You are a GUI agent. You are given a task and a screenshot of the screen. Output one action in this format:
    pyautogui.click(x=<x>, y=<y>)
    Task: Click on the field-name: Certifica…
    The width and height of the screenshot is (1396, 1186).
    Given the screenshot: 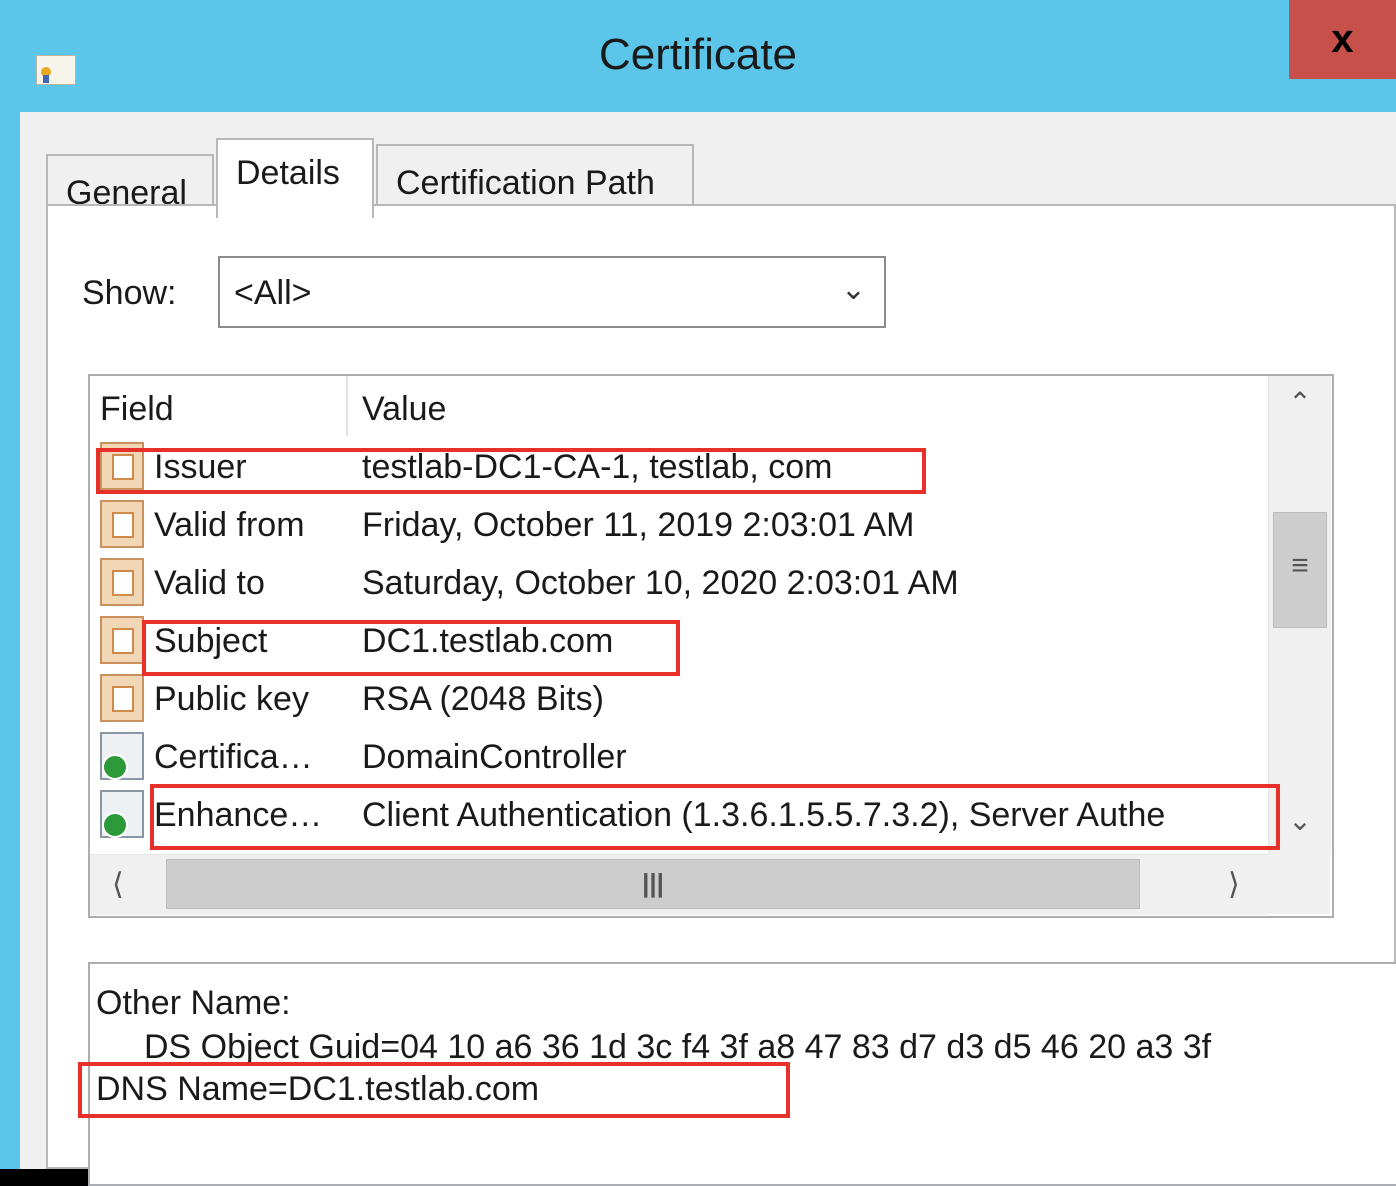 What is the action you would take?
    pyautogui.click(x=233, y=757)
    